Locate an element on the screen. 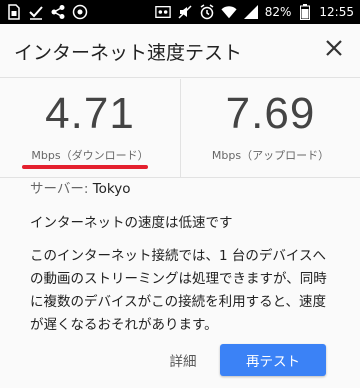  download-result: 4.71 Mbps（ダウンロード） is located at coordinates (90, 128).